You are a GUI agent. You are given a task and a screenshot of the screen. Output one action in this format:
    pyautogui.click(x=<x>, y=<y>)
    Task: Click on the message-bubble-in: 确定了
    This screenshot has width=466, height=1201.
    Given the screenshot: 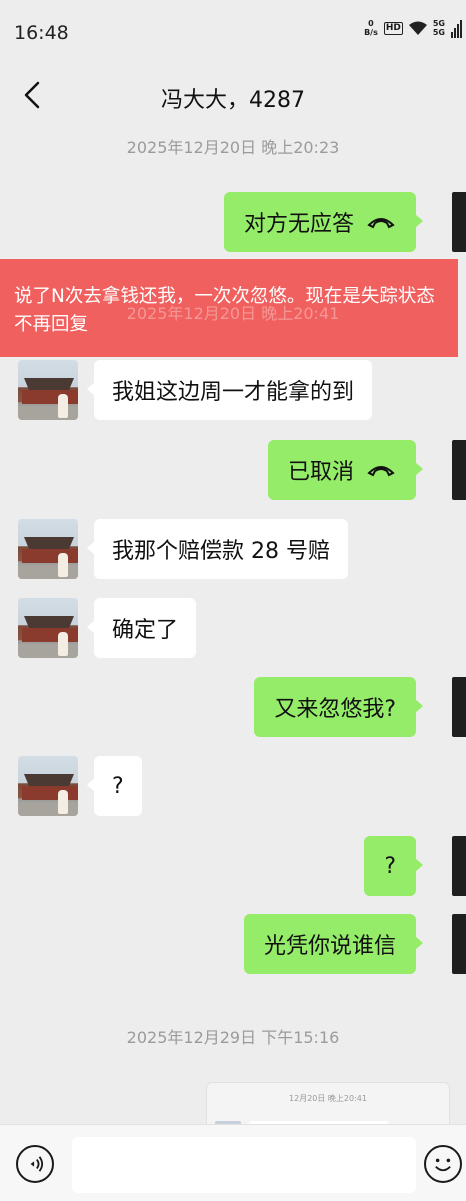 What is the action you would take?
    pyautogui.click(x=141, y=628)
    